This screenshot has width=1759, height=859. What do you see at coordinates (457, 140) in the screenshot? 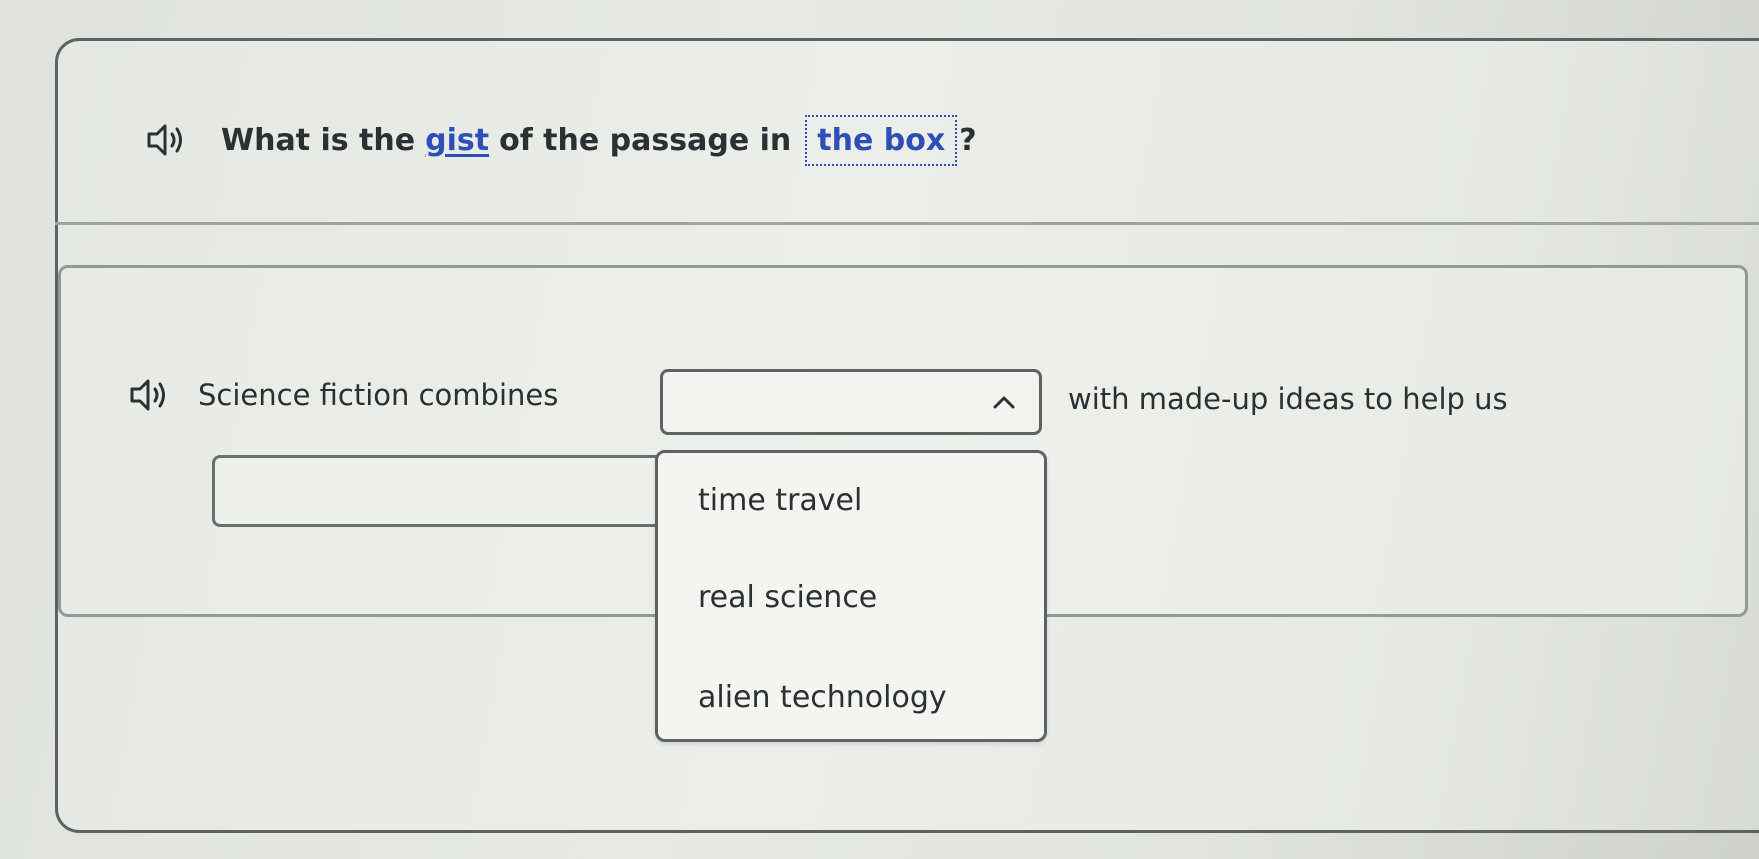
I see `gist-link: gist` at bounding box center [457, 140].